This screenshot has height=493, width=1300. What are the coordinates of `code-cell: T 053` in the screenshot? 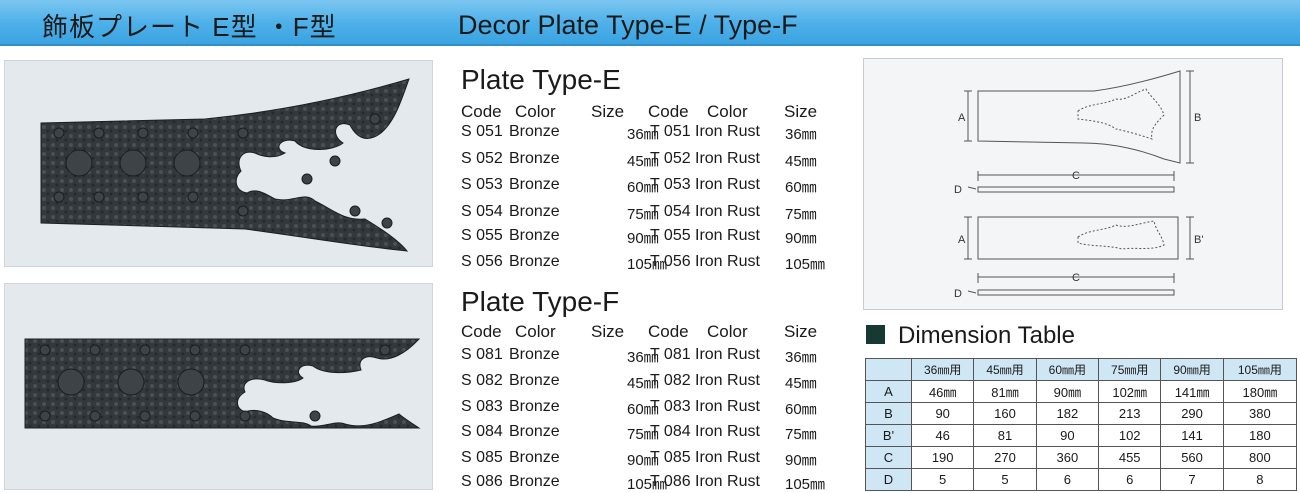 It's located at (670, 184).